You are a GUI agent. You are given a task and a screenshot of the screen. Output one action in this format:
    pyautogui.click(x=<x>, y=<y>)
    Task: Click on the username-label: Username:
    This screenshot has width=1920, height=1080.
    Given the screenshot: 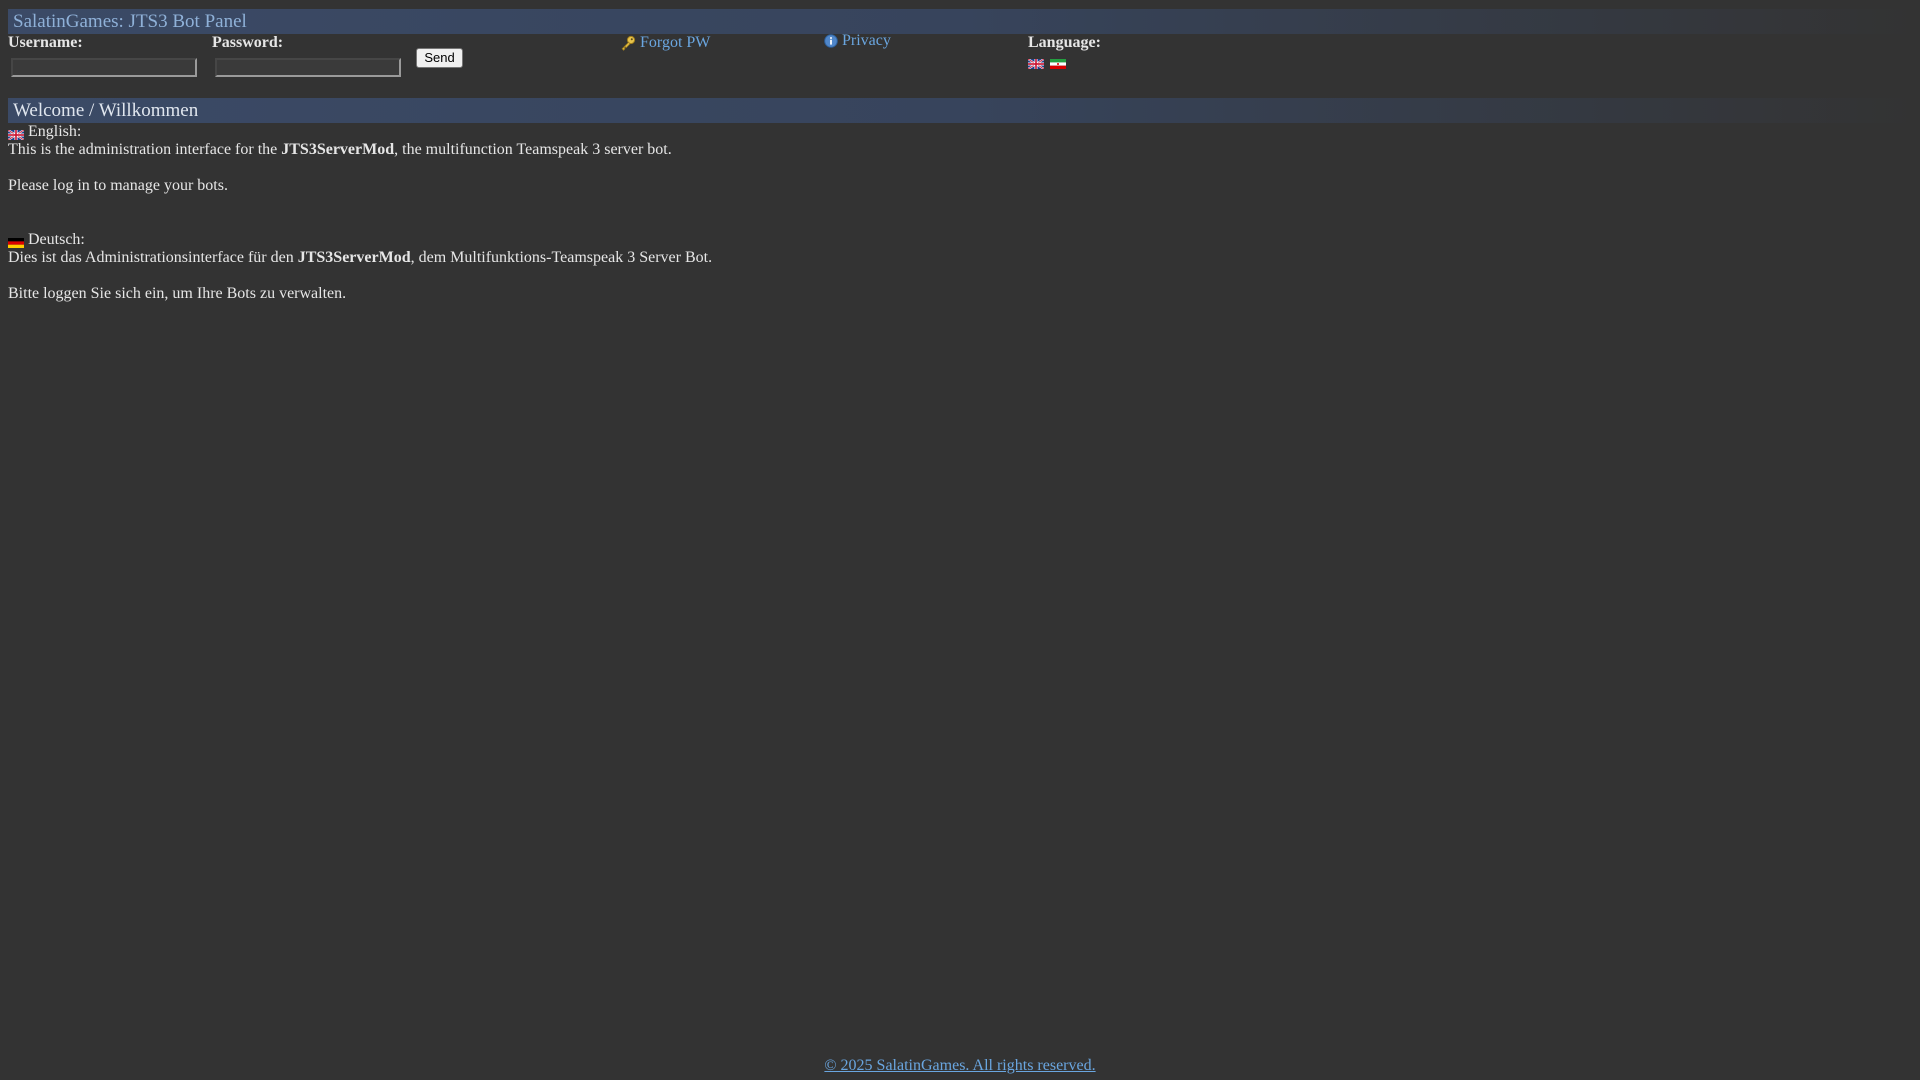 What is the action you would take?
    pyautogui.click(x=45, y=42)
    